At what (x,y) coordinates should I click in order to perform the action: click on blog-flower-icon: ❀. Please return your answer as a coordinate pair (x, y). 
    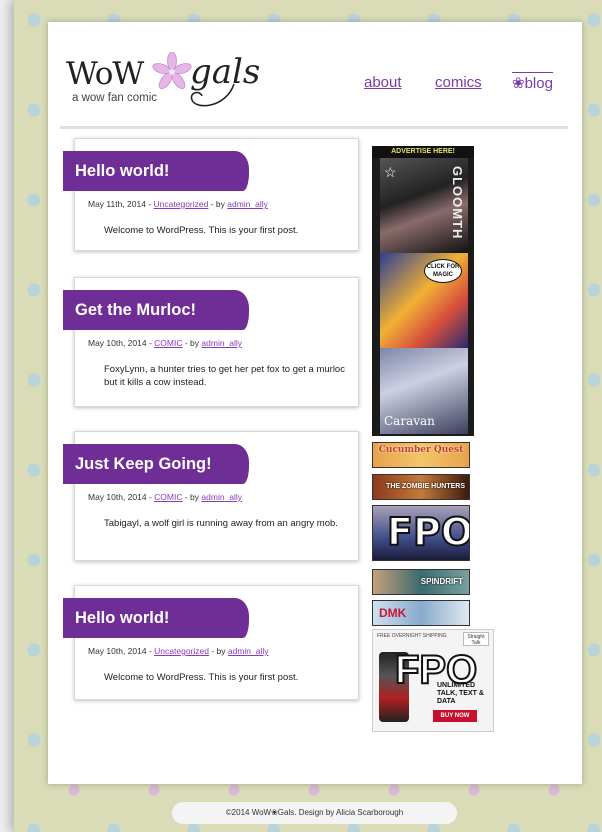
    Looking at the image, I should click on (518, 83).